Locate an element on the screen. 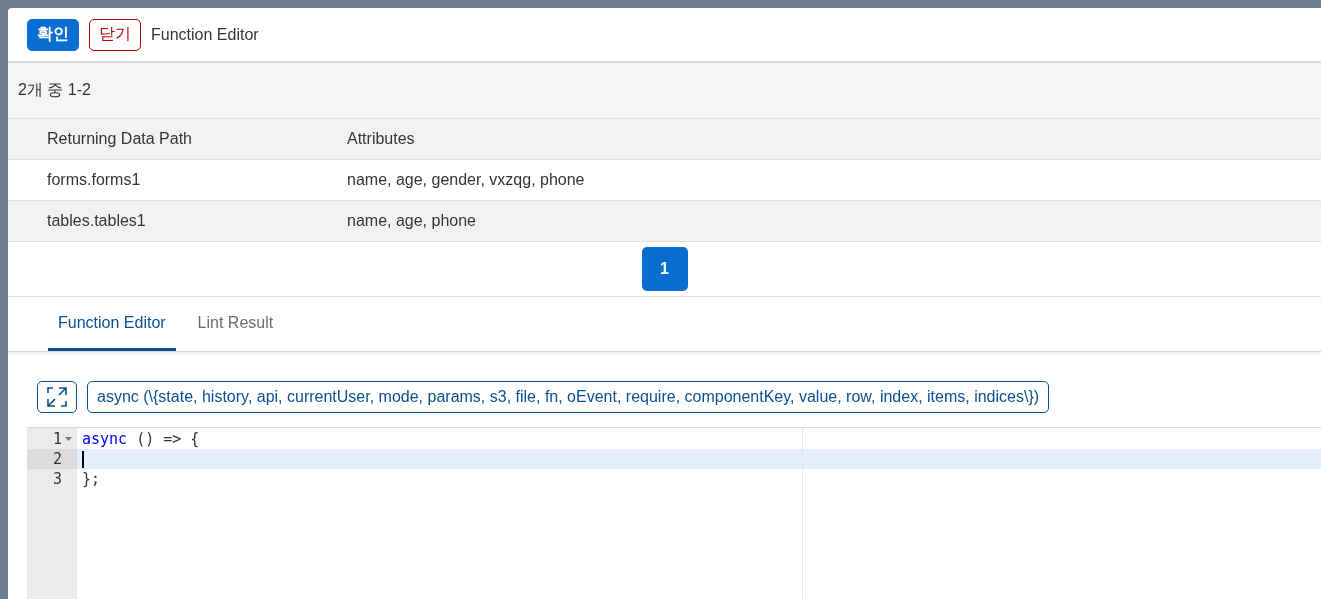 The width and height of the screenshot is (1321, 599). page-button: 1 is located at coordinates (664, 269).